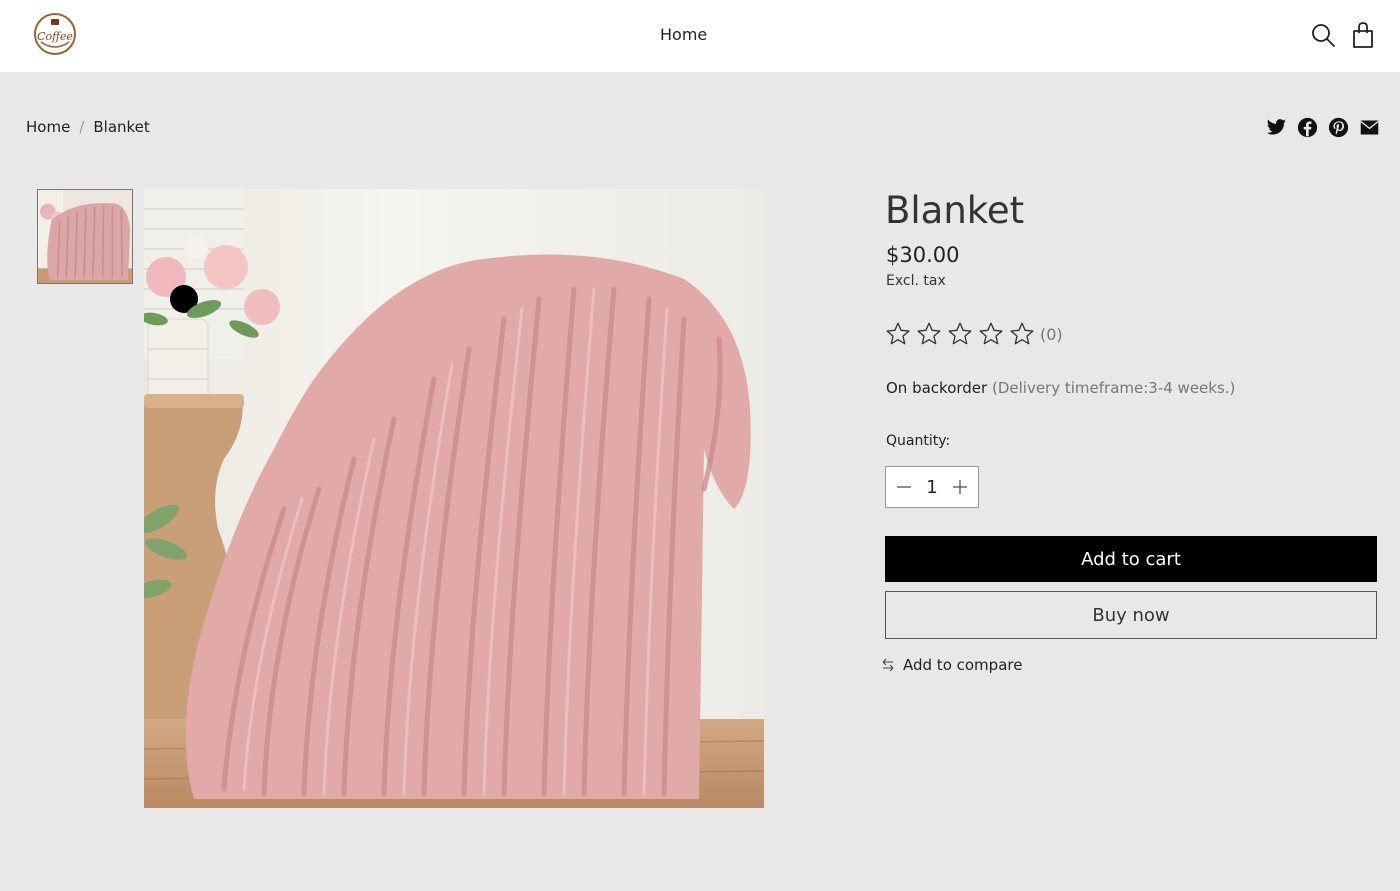 Image resolution: width=1400 pixels, height=891 pixels. I want to click on breadcrumb: Home / Blanket, so click(88, 127).